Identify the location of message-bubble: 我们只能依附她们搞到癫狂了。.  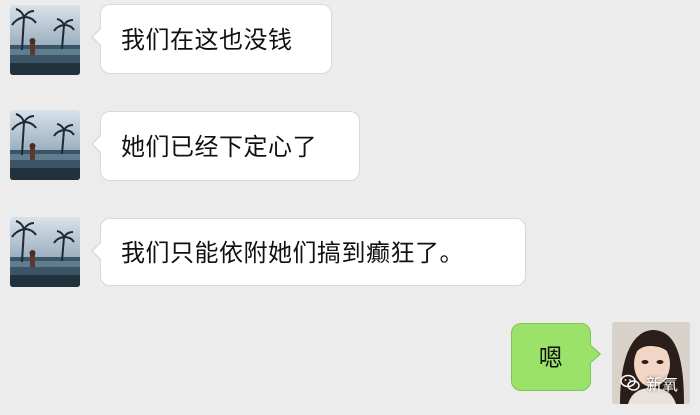
(308, 252).